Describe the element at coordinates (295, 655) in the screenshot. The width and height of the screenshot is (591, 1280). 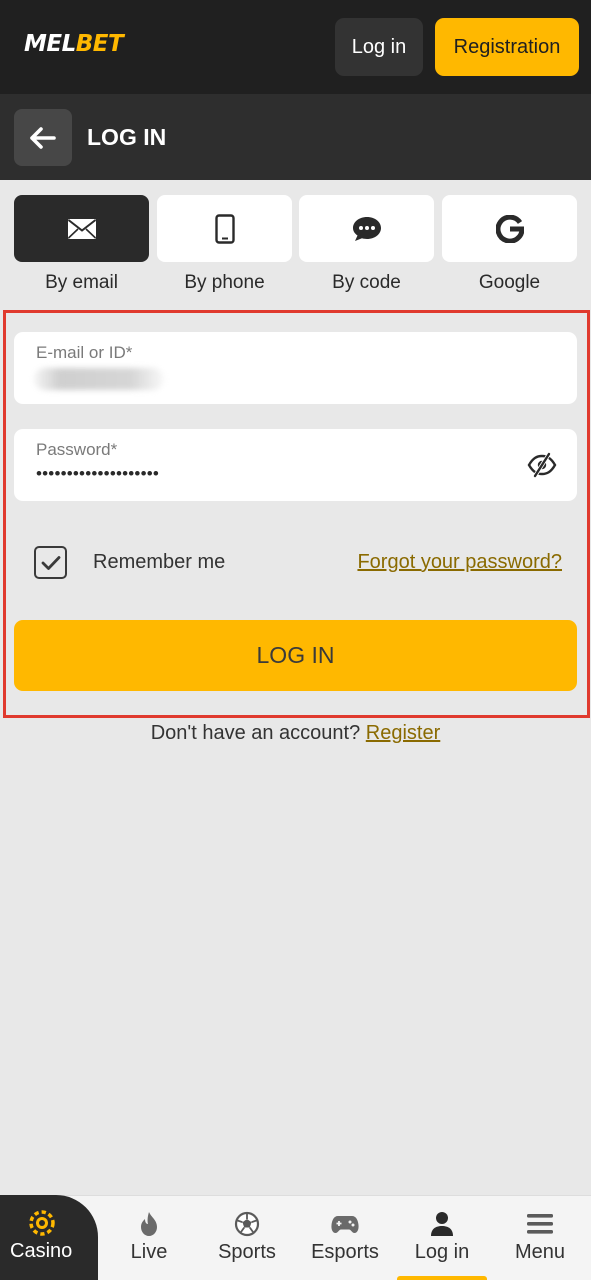
I see `login-submit-button: LOG IN` at that location.